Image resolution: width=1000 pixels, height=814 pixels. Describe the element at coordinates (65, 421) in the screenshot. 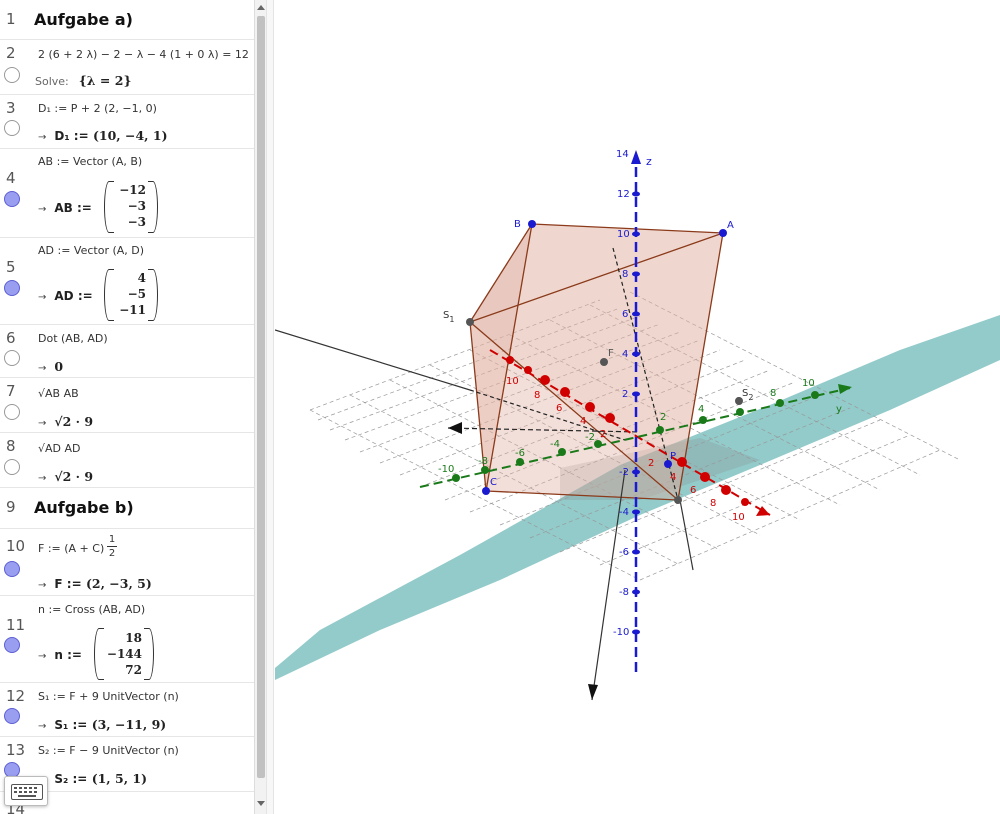

I see `result: → √2 · 9` at that location.